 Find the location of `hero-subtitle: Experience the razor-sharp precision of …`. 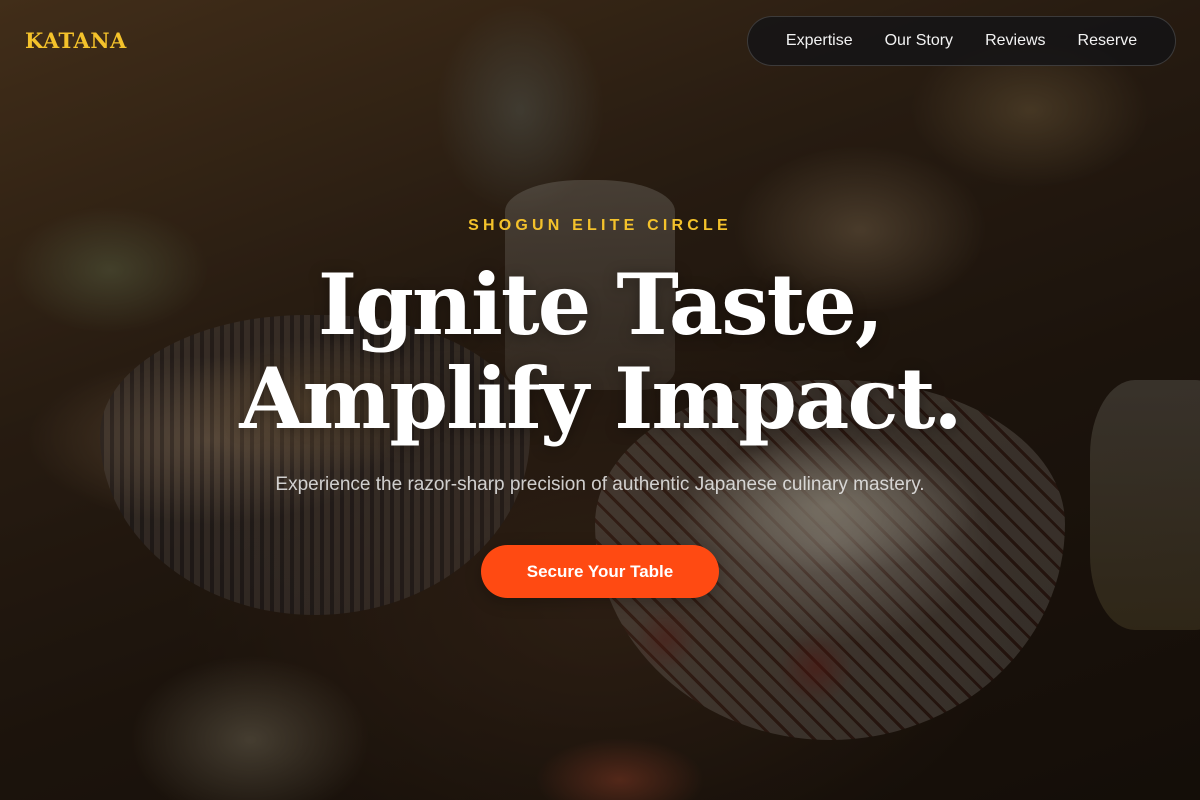

hero-subtitle: Experience the razor-sharp precision of … is located at coordinates (600, 484).